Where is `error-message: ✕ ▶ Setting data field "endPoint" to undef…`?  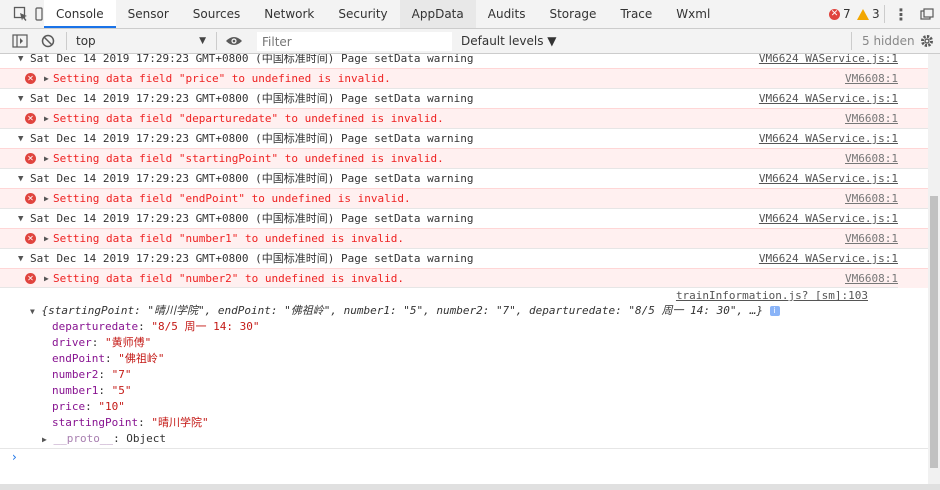 error-message: ✕ ▶ Setting data field "endPoint" to undef… is located at coordinates (464, 198).